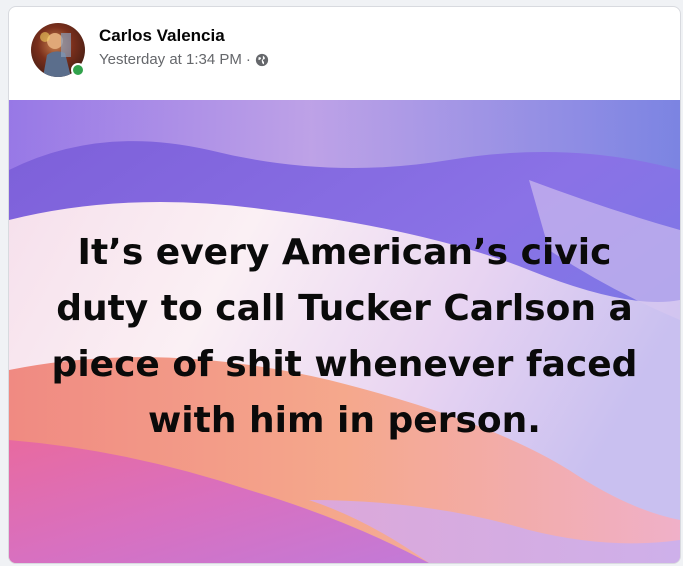 Image resolution: width=683 pixels, height=566 pixels. Describe the element at coordinates (344, 308) in the screenshot. I see `post-text-line: duty to call Tucker Carlson a` at that location.